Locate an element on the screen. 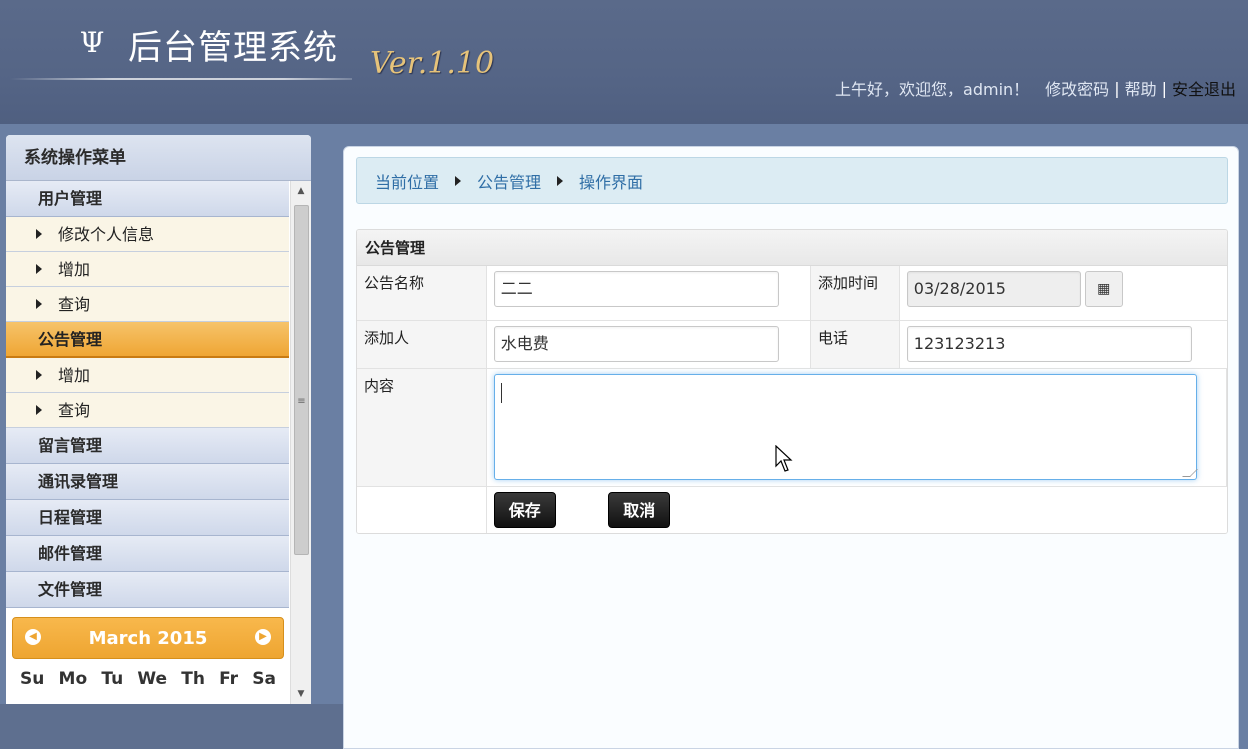 This screenshot has width=1248, height=749. field-label: 电话 is located at coordinates (855, 344).